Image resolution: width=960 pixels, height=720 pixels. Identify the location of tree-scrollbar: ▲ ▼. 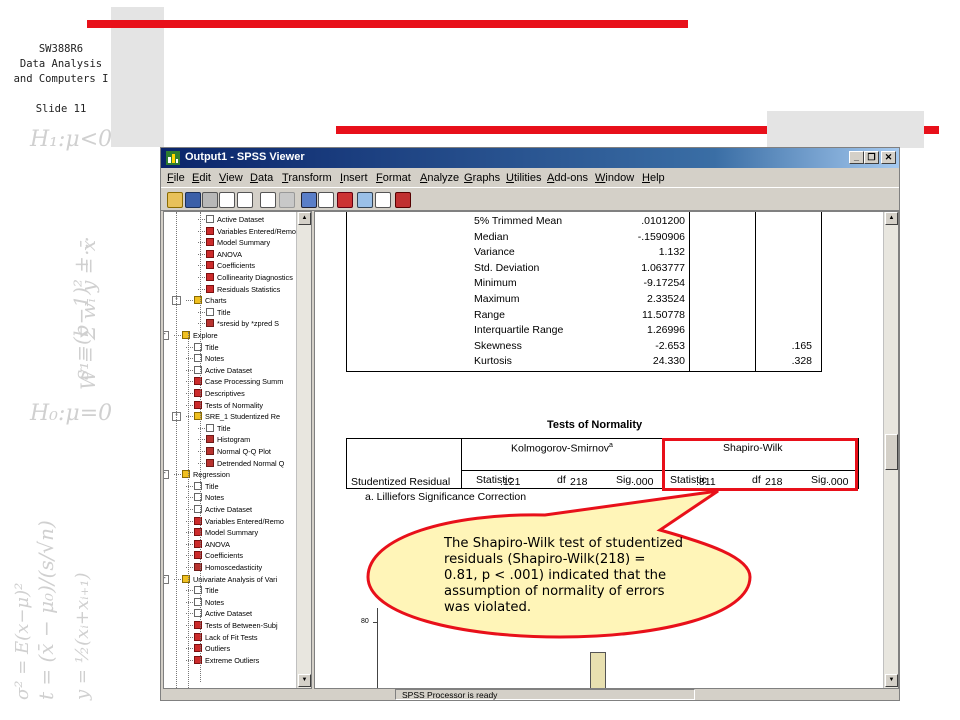
(303, 450).